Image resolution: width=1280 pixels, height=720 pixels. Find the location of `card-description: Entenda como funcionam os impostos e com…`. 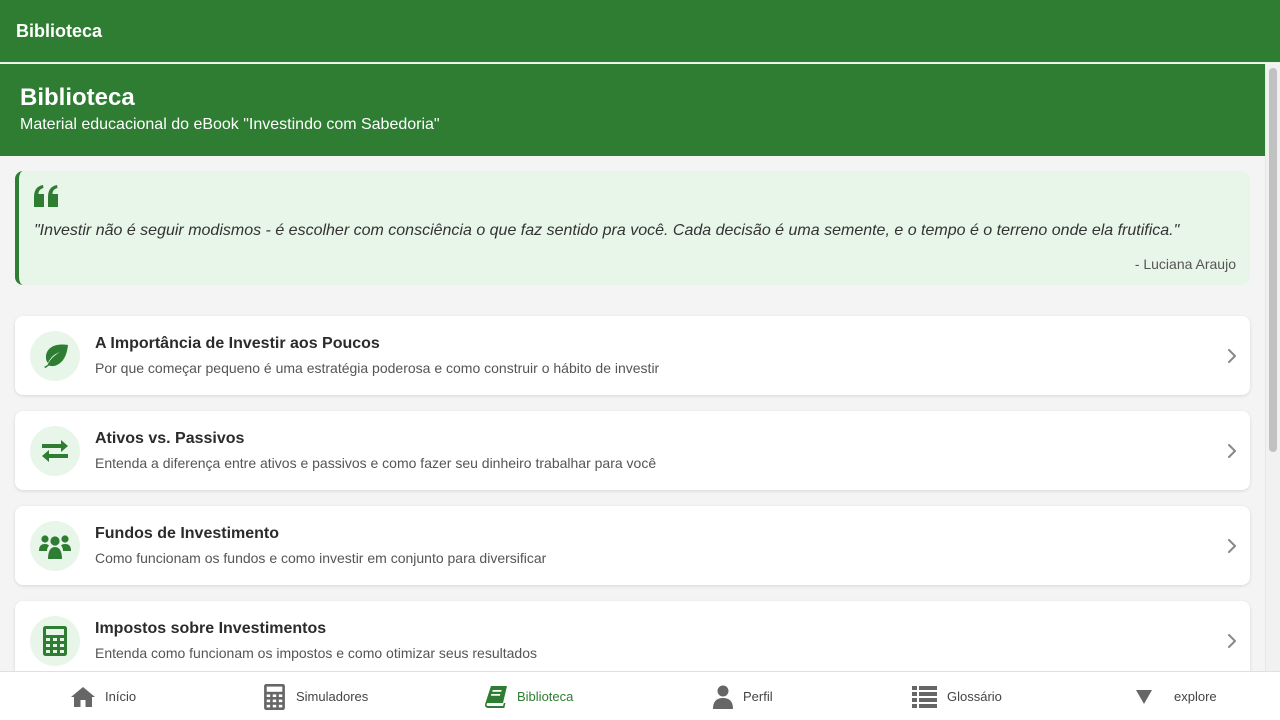

card-description: Entenda como funcionam os impostos e com… is located at coordinates (316, 653).